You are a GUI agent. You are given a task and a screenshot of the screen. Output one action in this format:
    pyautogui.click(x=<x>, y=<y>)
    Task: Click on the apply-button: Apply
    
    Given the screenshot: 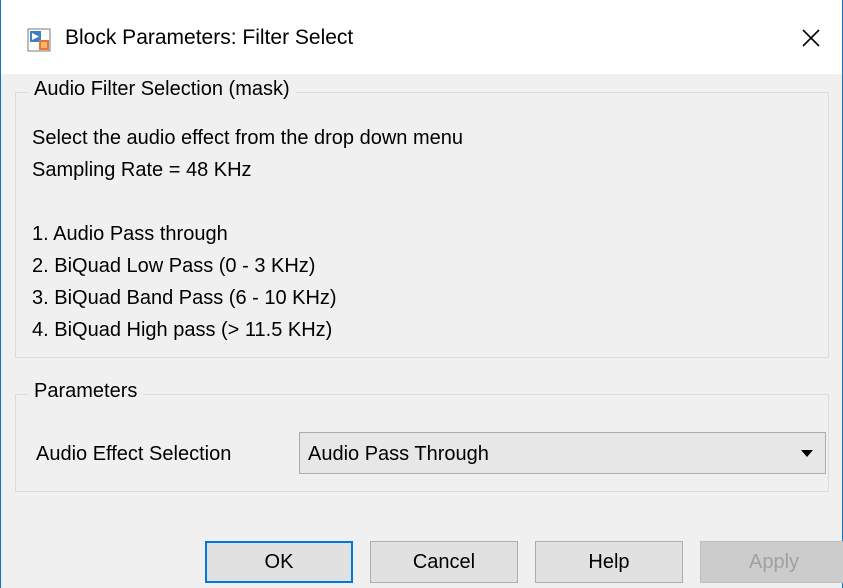 What is the action you would take?
    pyautogui.click(x=771, y=562)
    